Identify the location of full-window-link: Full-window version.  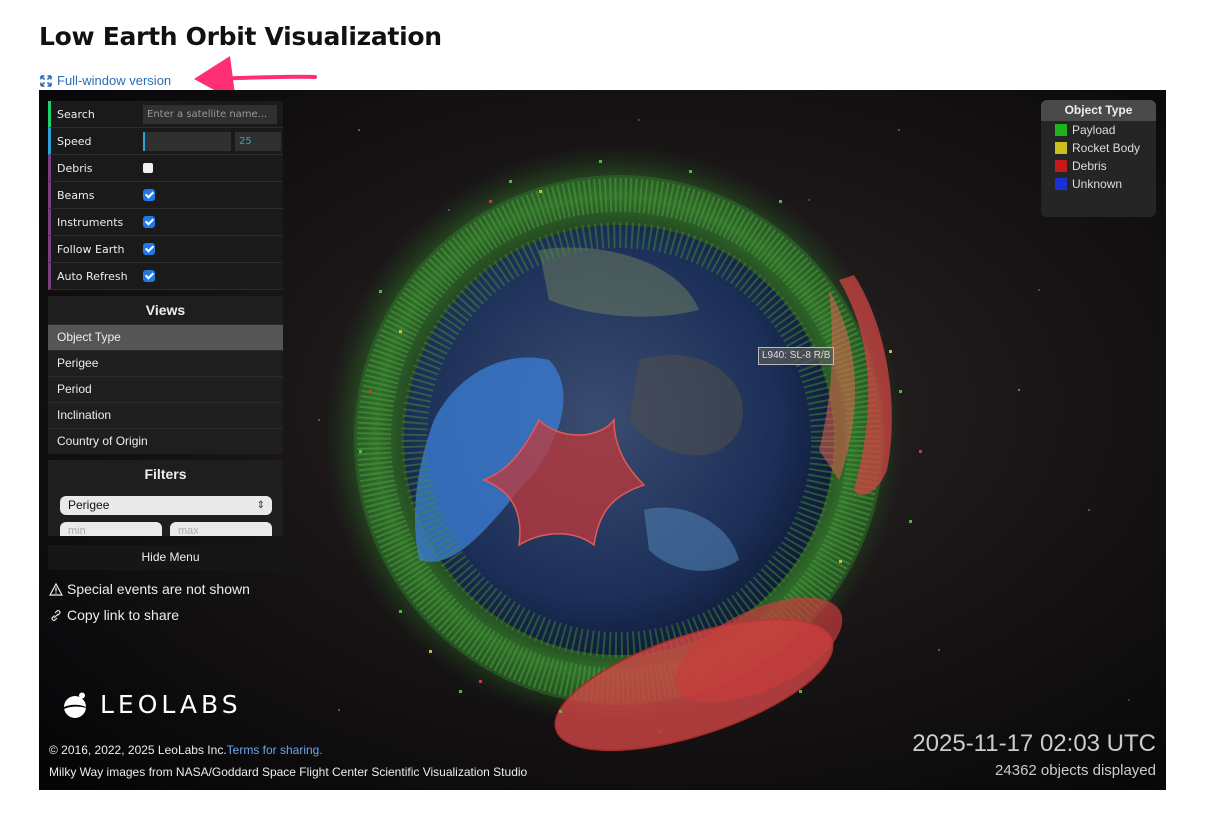
(105, 80).